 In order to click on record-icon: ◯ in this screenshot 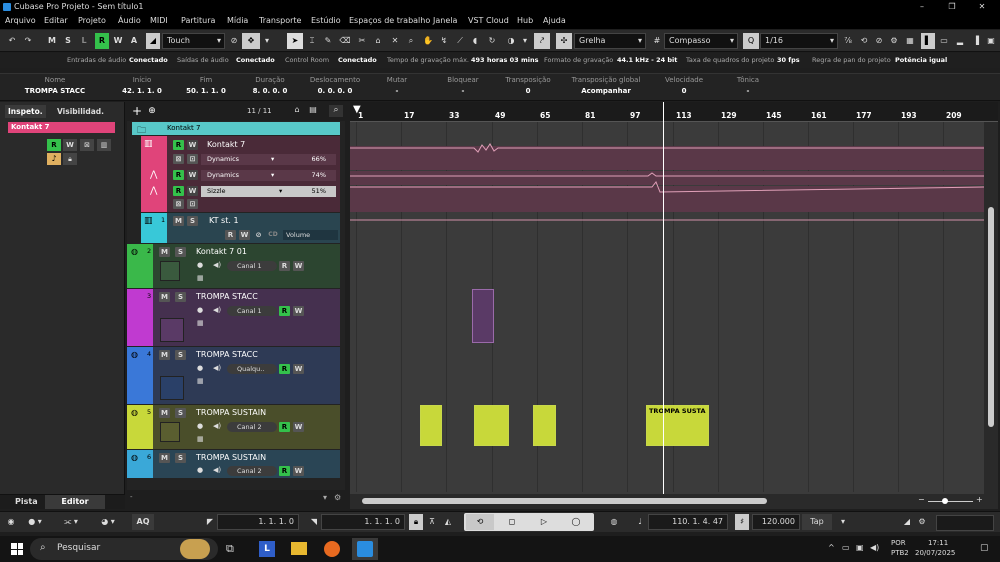, I will do `click(576, 522)`.